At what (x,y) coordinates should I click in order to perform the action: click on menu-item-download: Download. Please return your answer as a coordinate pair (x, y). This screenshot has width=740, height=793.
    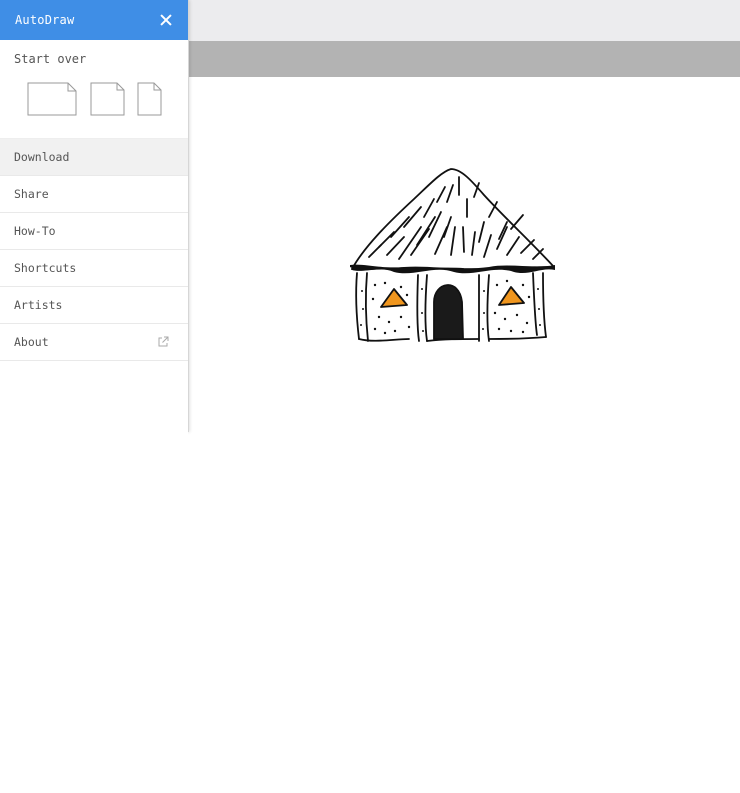
    Looking at the image, I should click on (94, 157).